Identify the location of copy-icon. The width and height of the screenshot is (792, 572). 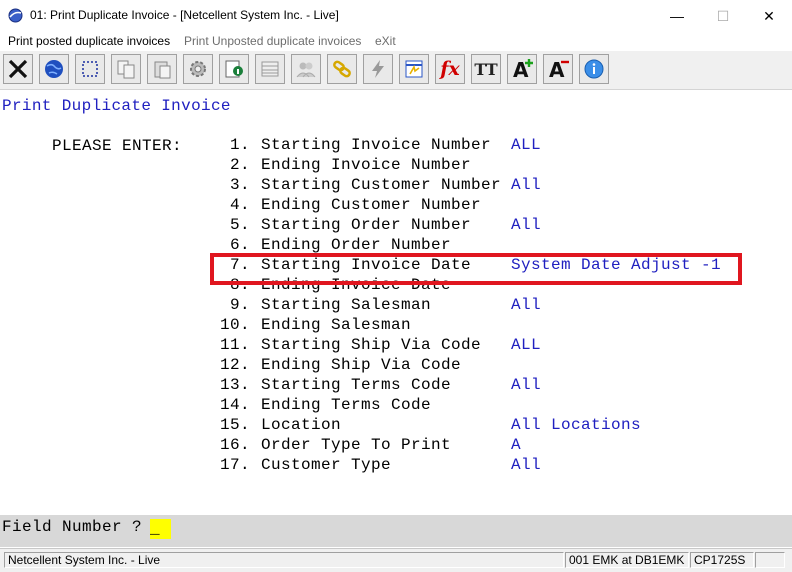
(126, 69).